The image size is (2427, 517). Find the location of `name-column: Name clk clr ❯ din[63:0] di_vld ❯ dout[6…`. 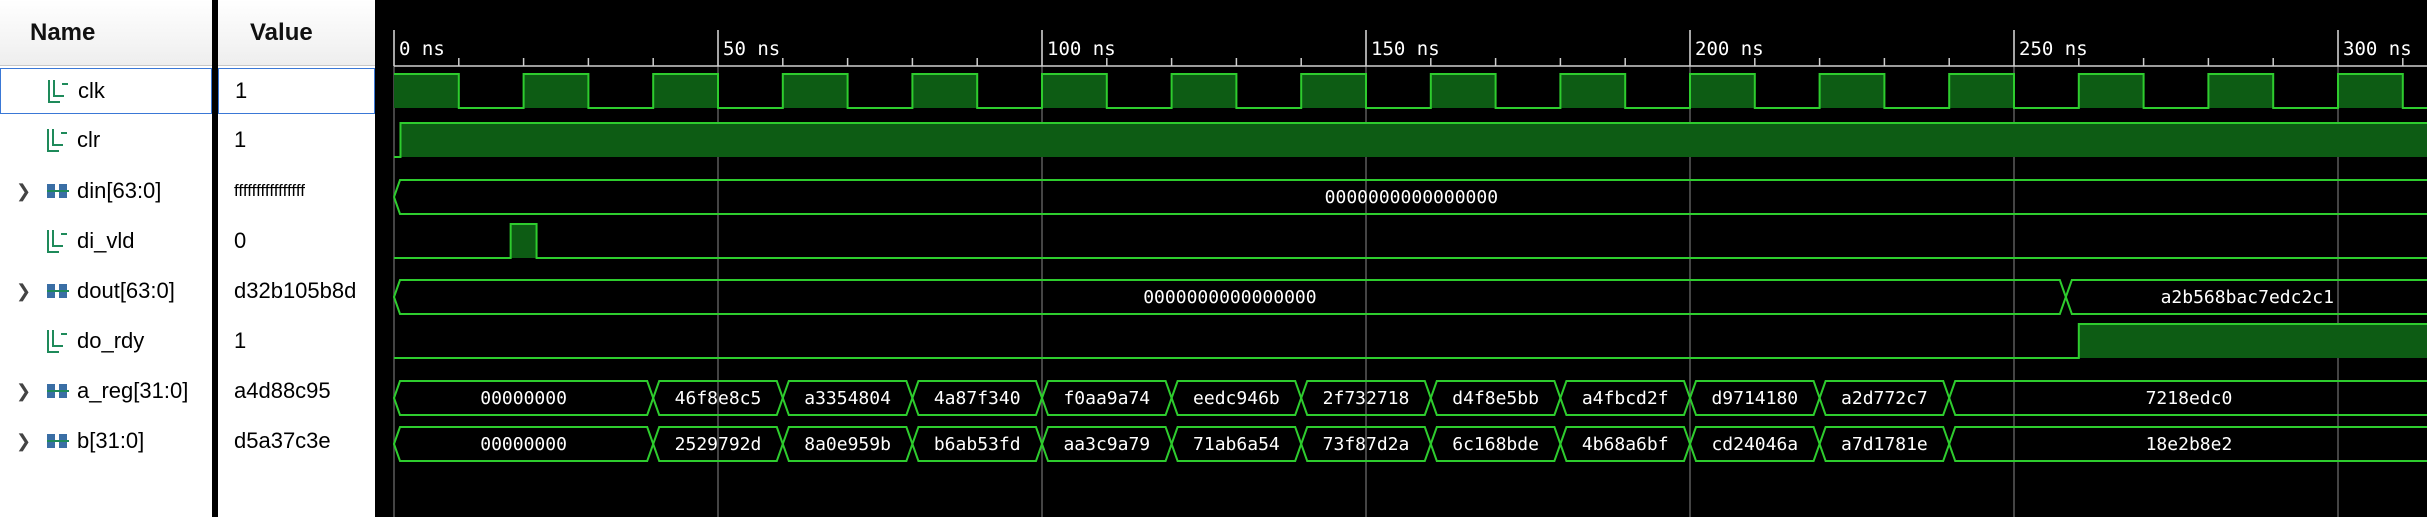

name-column: Name clk clr ❯ din[63:0] di_vld ❯ dout[6… is located at coordinates (106, 258).